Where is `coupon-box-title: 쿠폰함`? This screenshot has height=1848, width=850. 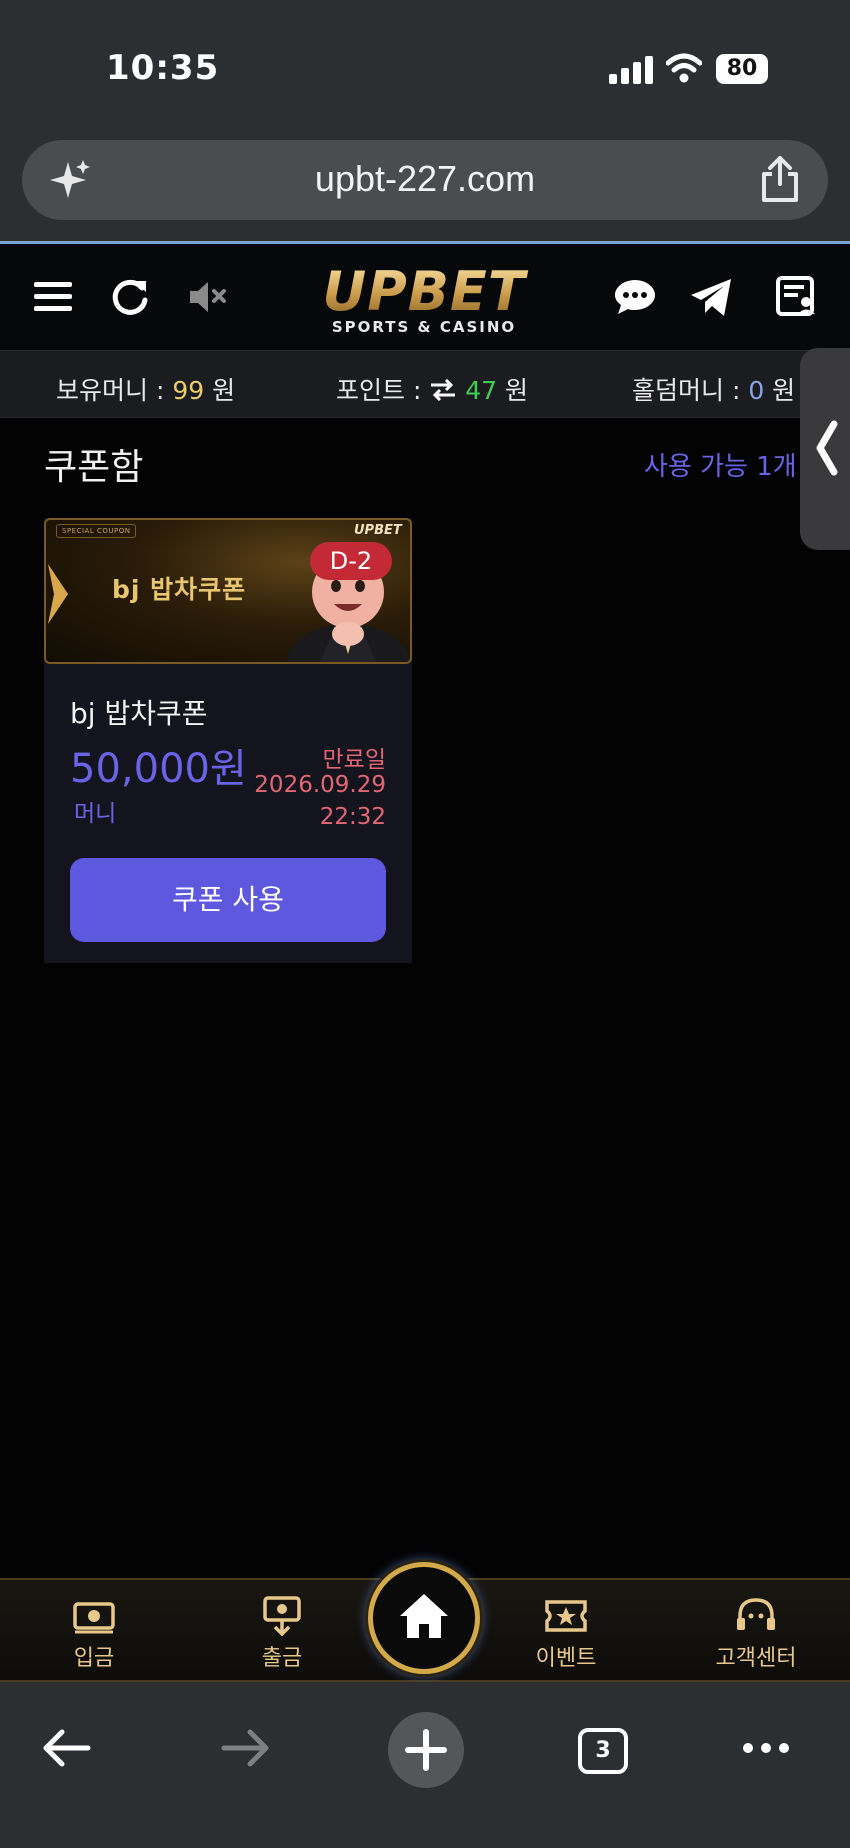
coupon-box-title: 쿠폰함 is located at coordinates (94, 467).